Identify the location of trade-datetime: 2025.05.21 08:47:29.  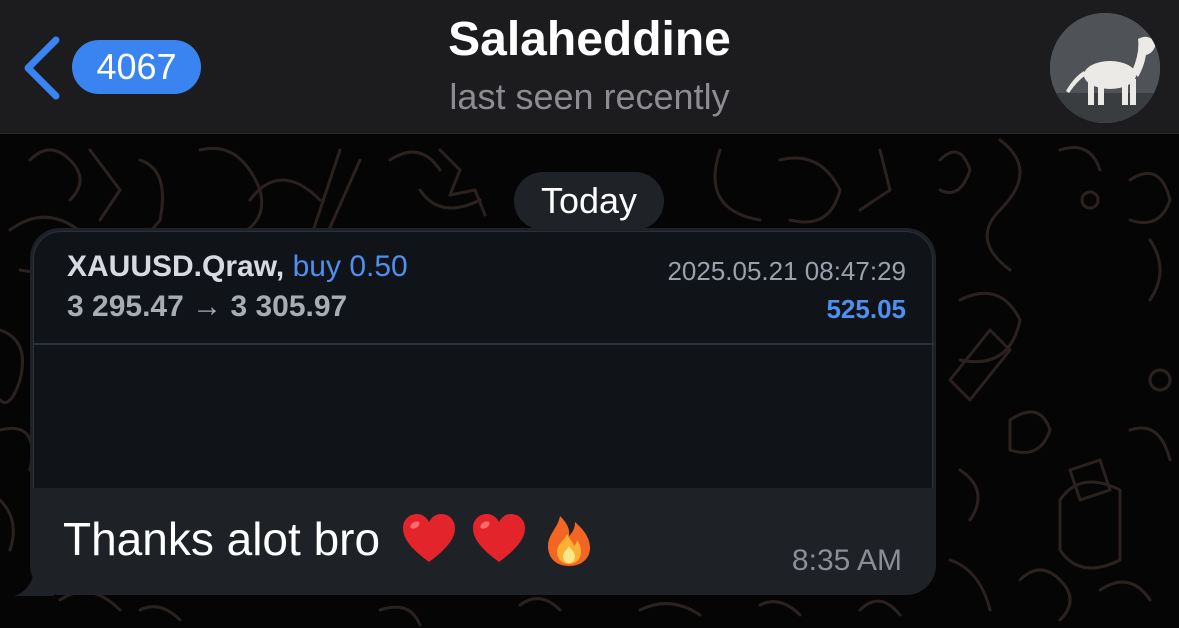
(786, 271).